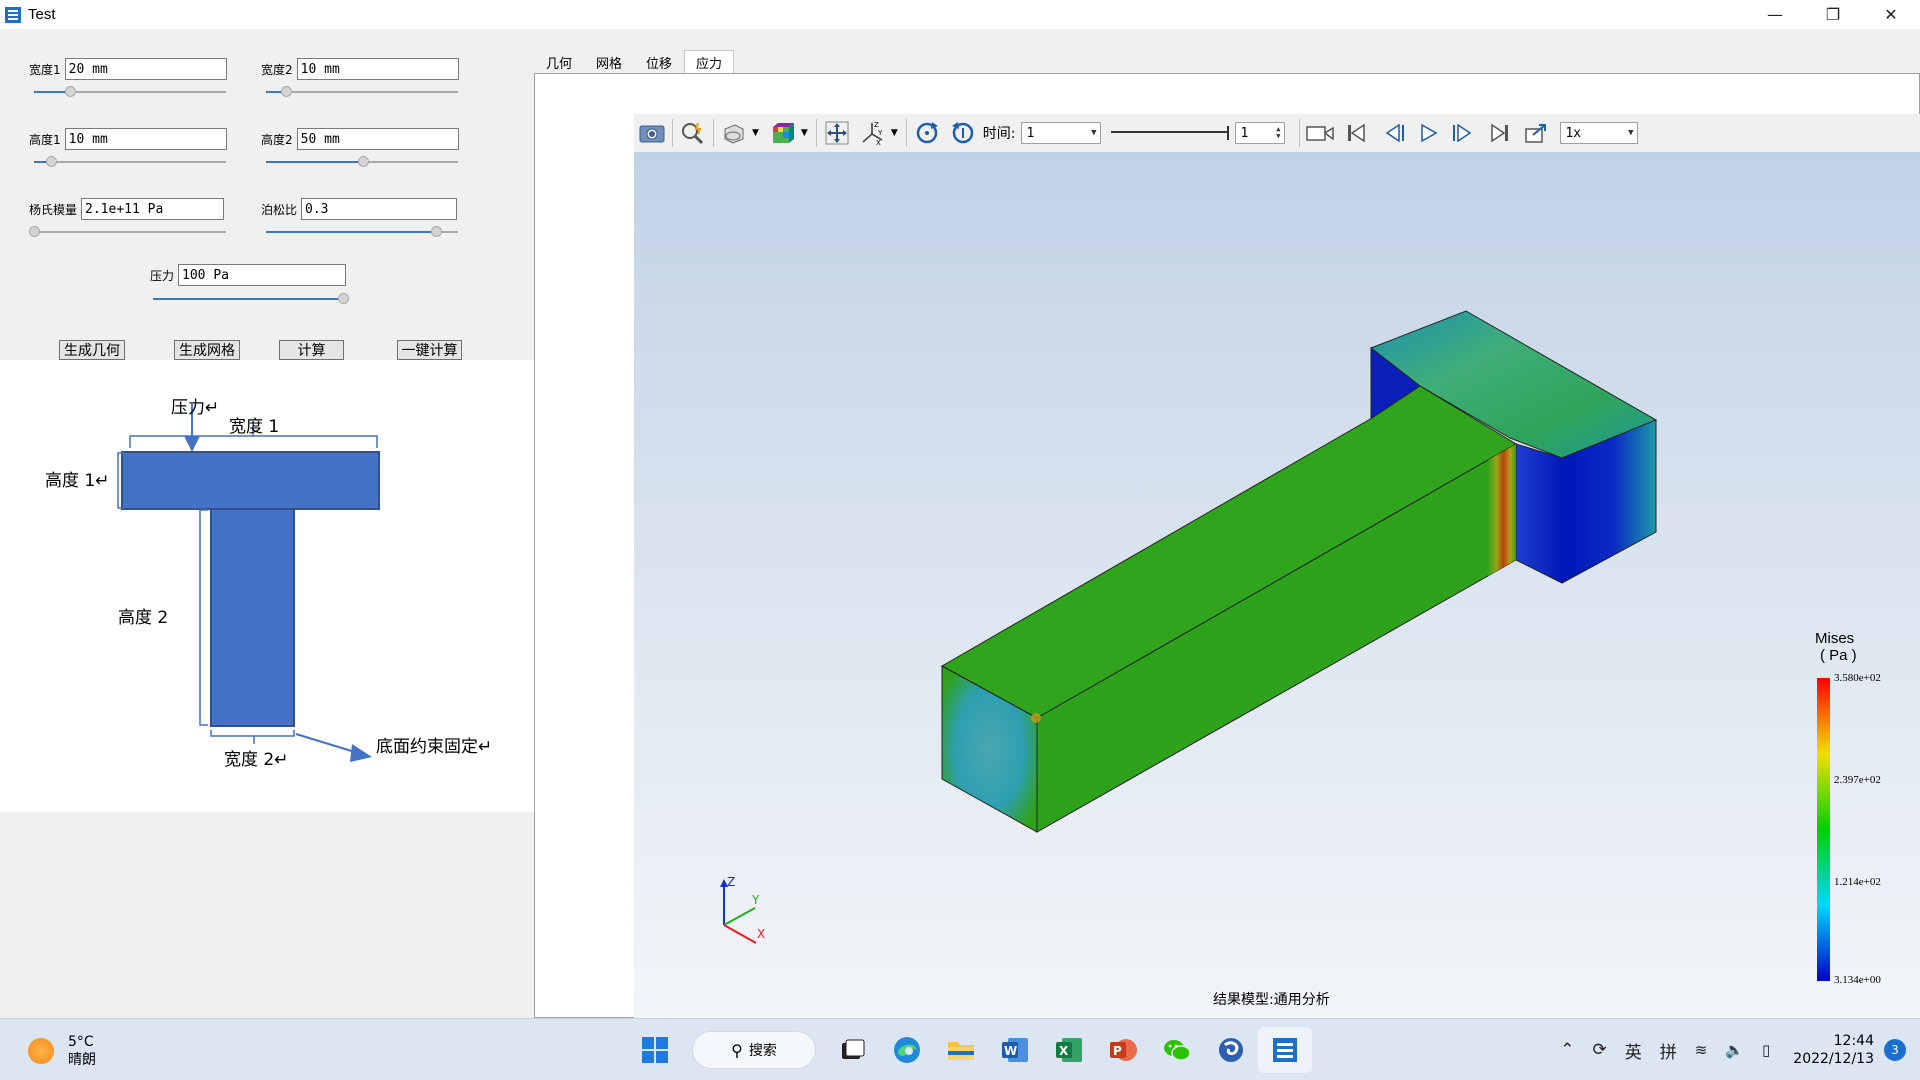 The height and width of the screenshot is (1080, 1920). What do you see at coordinates (609, 62) in the screenshot?
I see `tab-mesh: 网格` at bounding box center [609, 62].